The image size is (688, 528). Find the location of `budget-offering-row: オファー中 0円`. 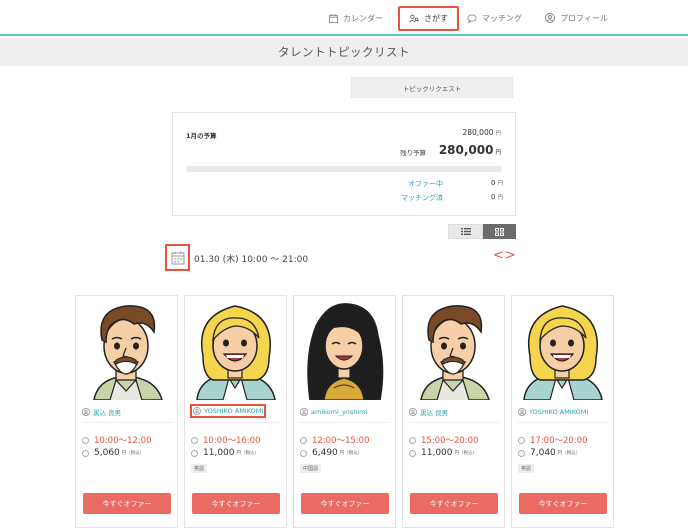

budget-offering-row: オファー中 0円 is located at coordinates (345, 184).